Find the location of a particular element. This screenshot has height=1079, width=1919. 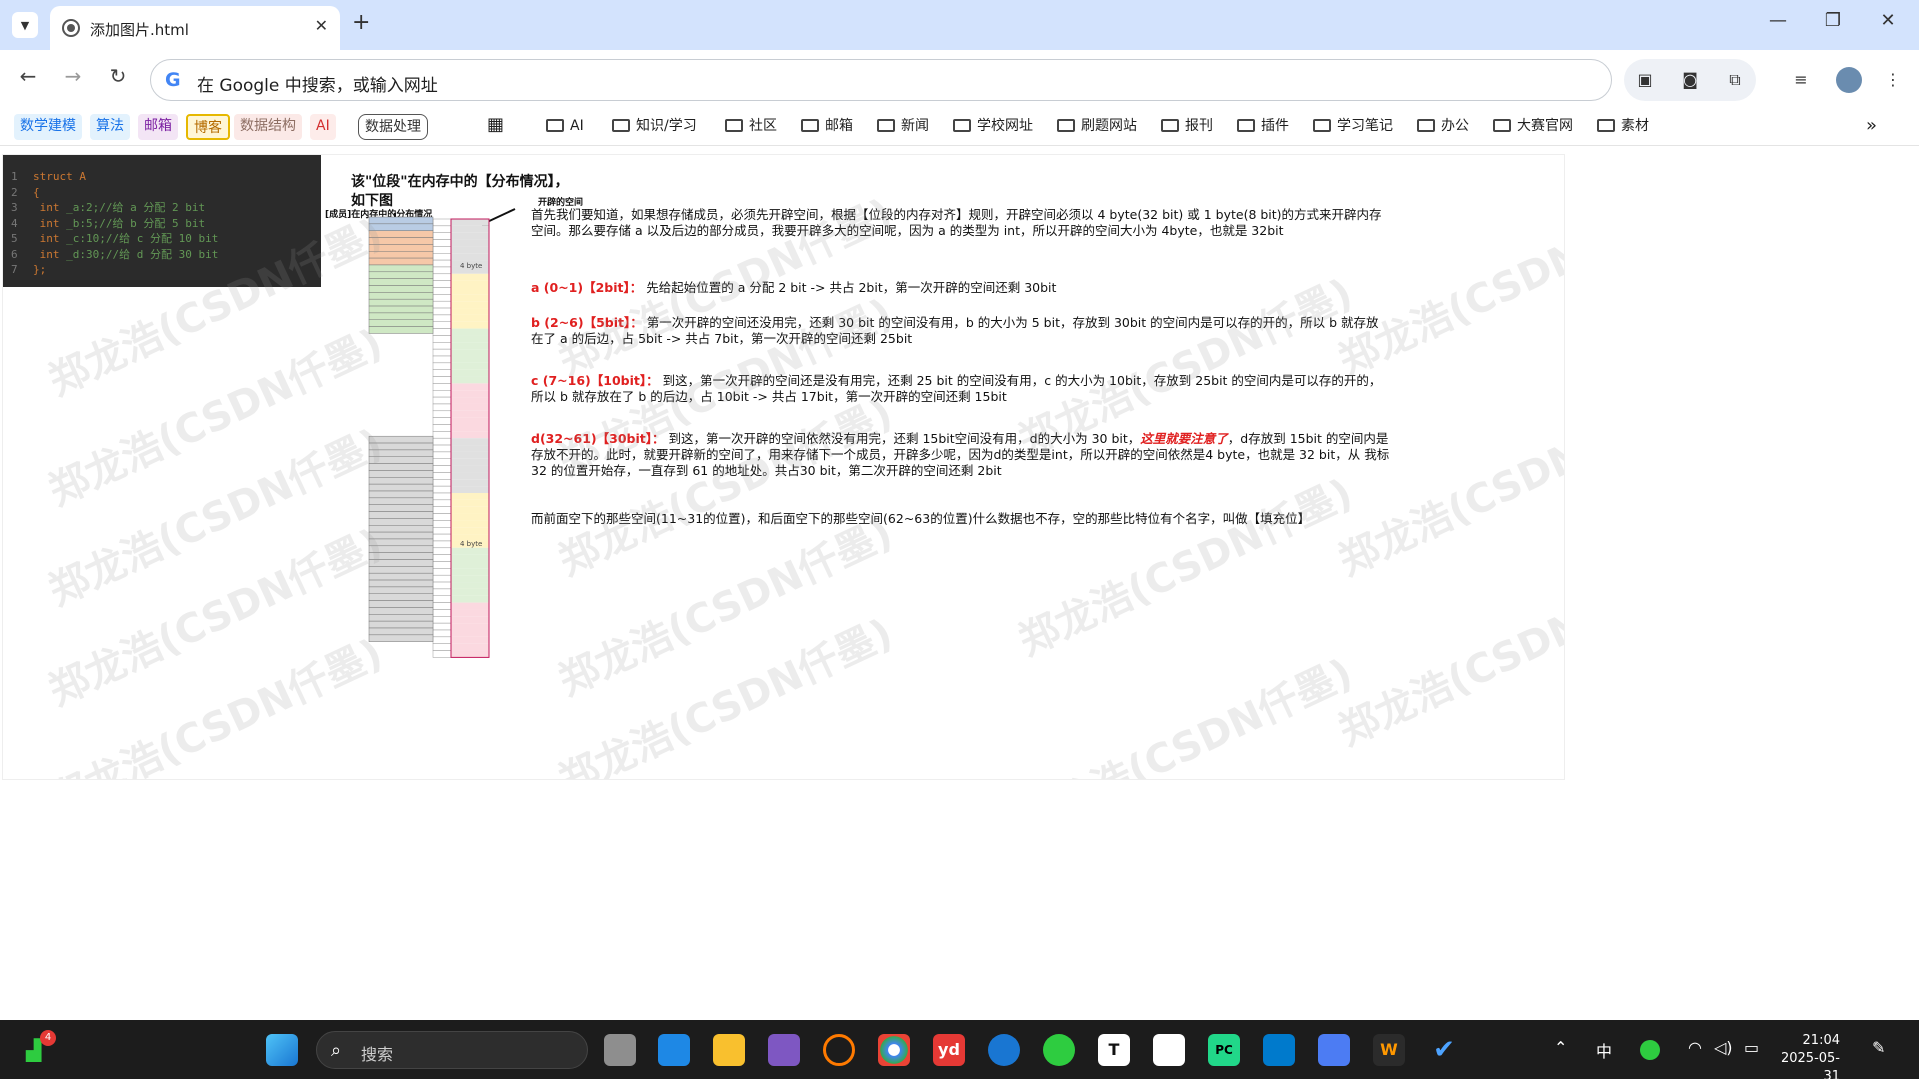

security-shield-icon is located at coordinates (674, 1050).